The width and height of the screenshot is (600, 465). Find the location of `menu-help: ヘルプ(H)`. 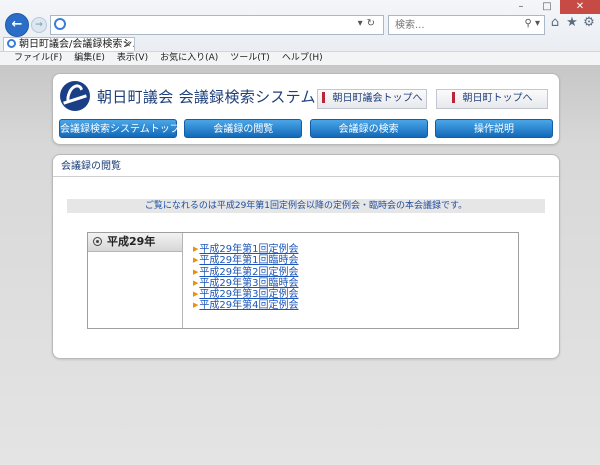

menu-help: ヘルプ(H) is located at coordinates (302, 58).